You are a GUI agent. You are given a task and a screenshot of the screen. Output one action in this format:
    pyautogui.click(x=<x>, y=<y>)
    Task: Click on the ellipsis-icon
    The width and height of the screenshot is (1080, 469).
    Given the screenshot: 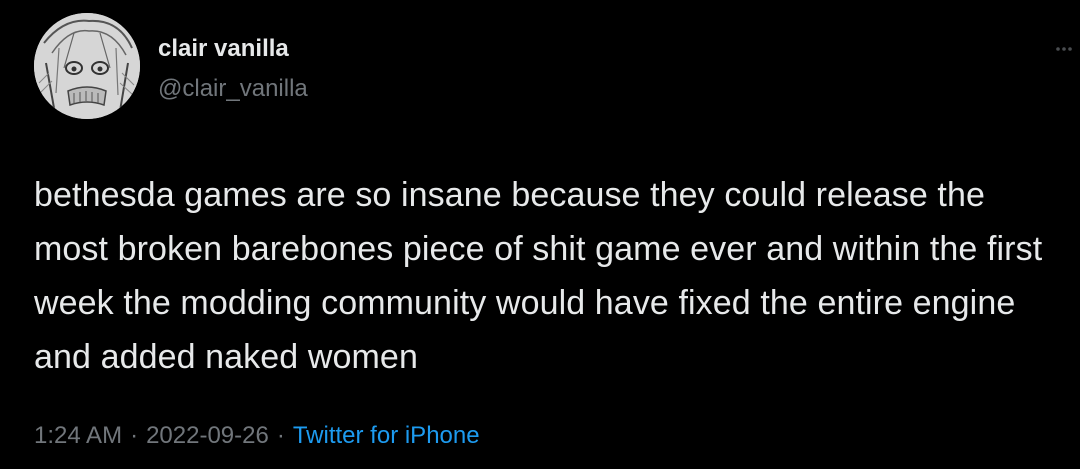 What is the action you would take?
    pyautogui.click(x=1066, y=49)
    